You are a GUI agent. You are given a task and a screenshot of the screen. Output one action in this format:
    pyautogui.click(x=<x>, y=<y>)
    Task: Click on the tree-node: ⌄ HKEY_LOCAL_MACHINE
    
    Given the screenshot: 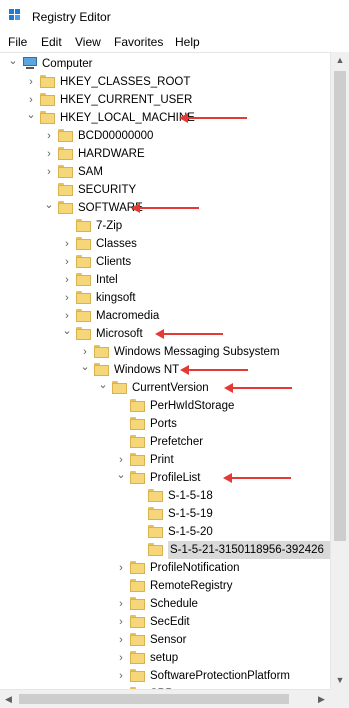 What is the action you would take?
    pyautogui.click(x=165, y=118)
    